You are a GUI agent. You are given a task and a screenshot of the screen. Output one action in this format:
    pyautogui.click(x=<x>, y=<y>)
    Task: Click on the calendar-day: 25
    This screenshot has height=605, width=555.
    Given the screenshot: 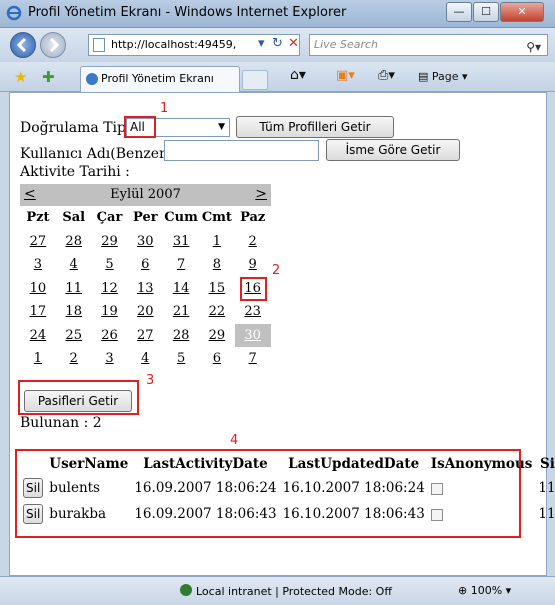 What is the action you would take?
    pyautogui.click(x=74, y=335)
    